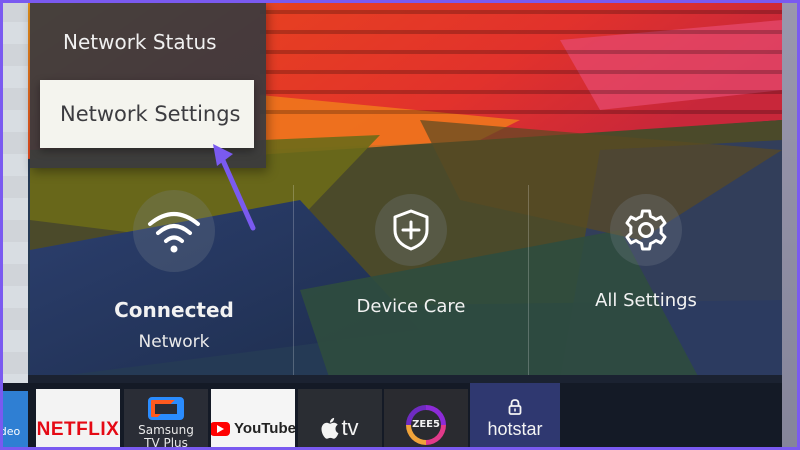 Image resolution: width=800 pixels, height=450 pixels. I want to click on menu-item-network-settings: Network Settings, so click(147, 114).